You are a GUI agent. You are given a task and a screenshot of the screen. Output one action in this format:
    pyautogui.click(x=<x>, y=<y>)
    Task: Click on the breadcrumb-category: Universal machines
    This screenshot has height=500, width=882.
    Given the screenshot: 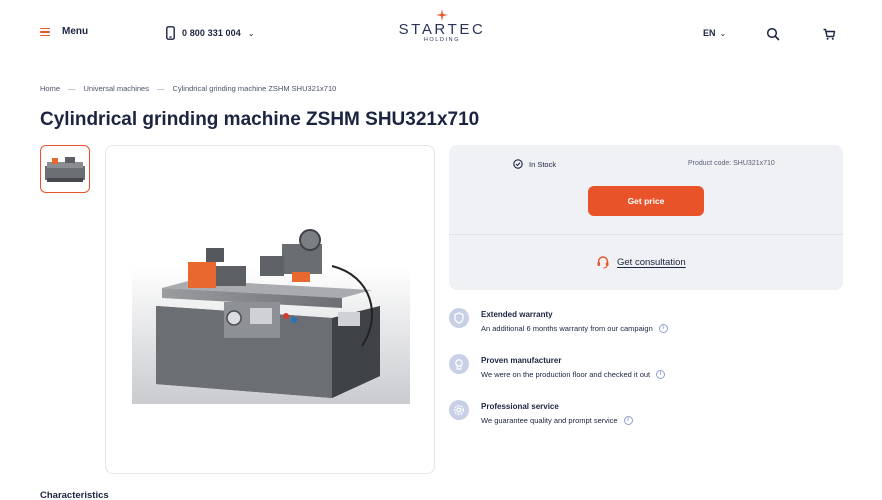 What is the action you would take?
    pyautogui.click(x=116, y=88)
    